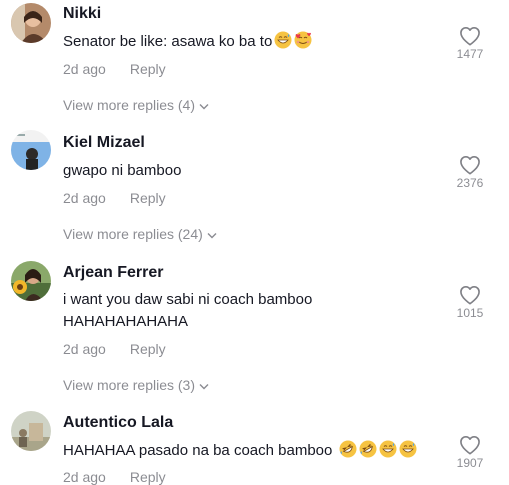 The image size is (509, 485). Describe the element at coordinates (198, 450) in the screenshot. I see `comment-text-body: HAHAHAA pasado na ba coach bamboo` at that location.